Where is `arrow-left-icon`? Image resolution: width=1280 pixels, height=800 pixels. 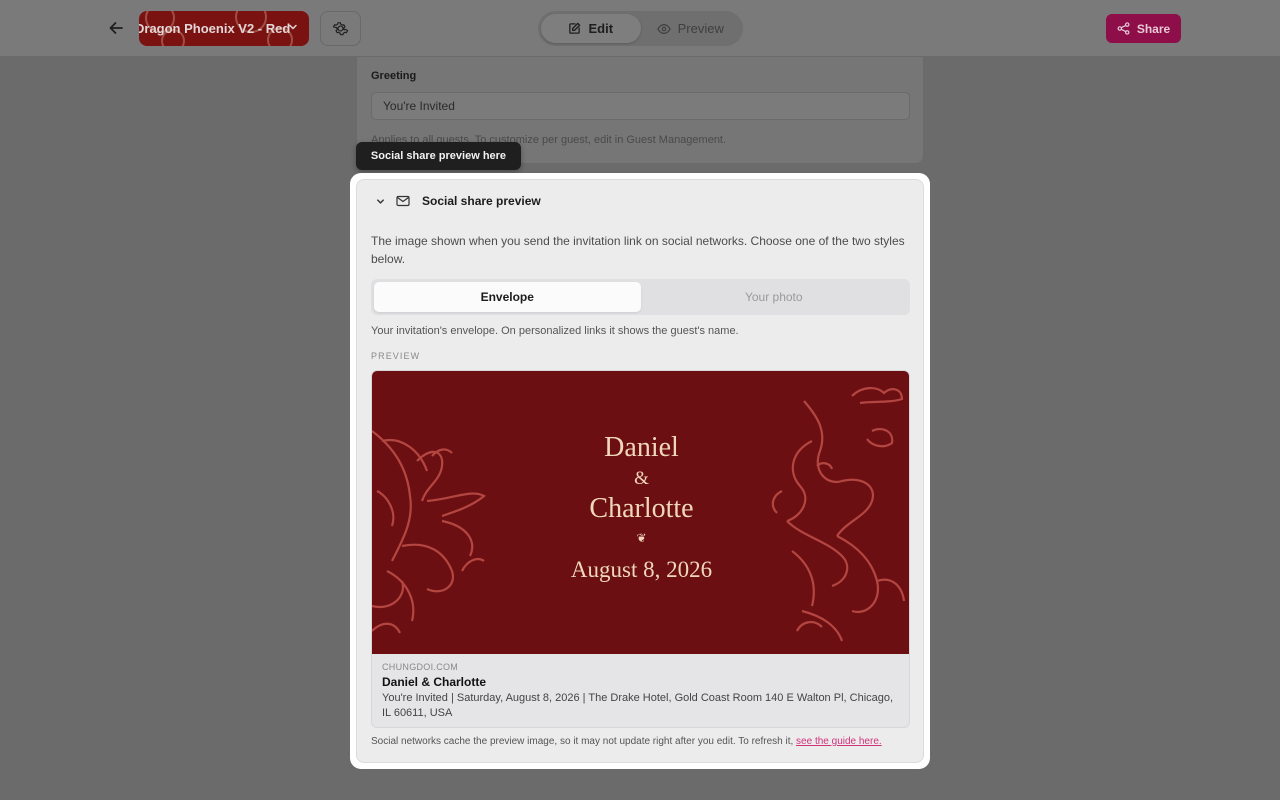
arrow-left-icon is located at coordinates (116, 28).